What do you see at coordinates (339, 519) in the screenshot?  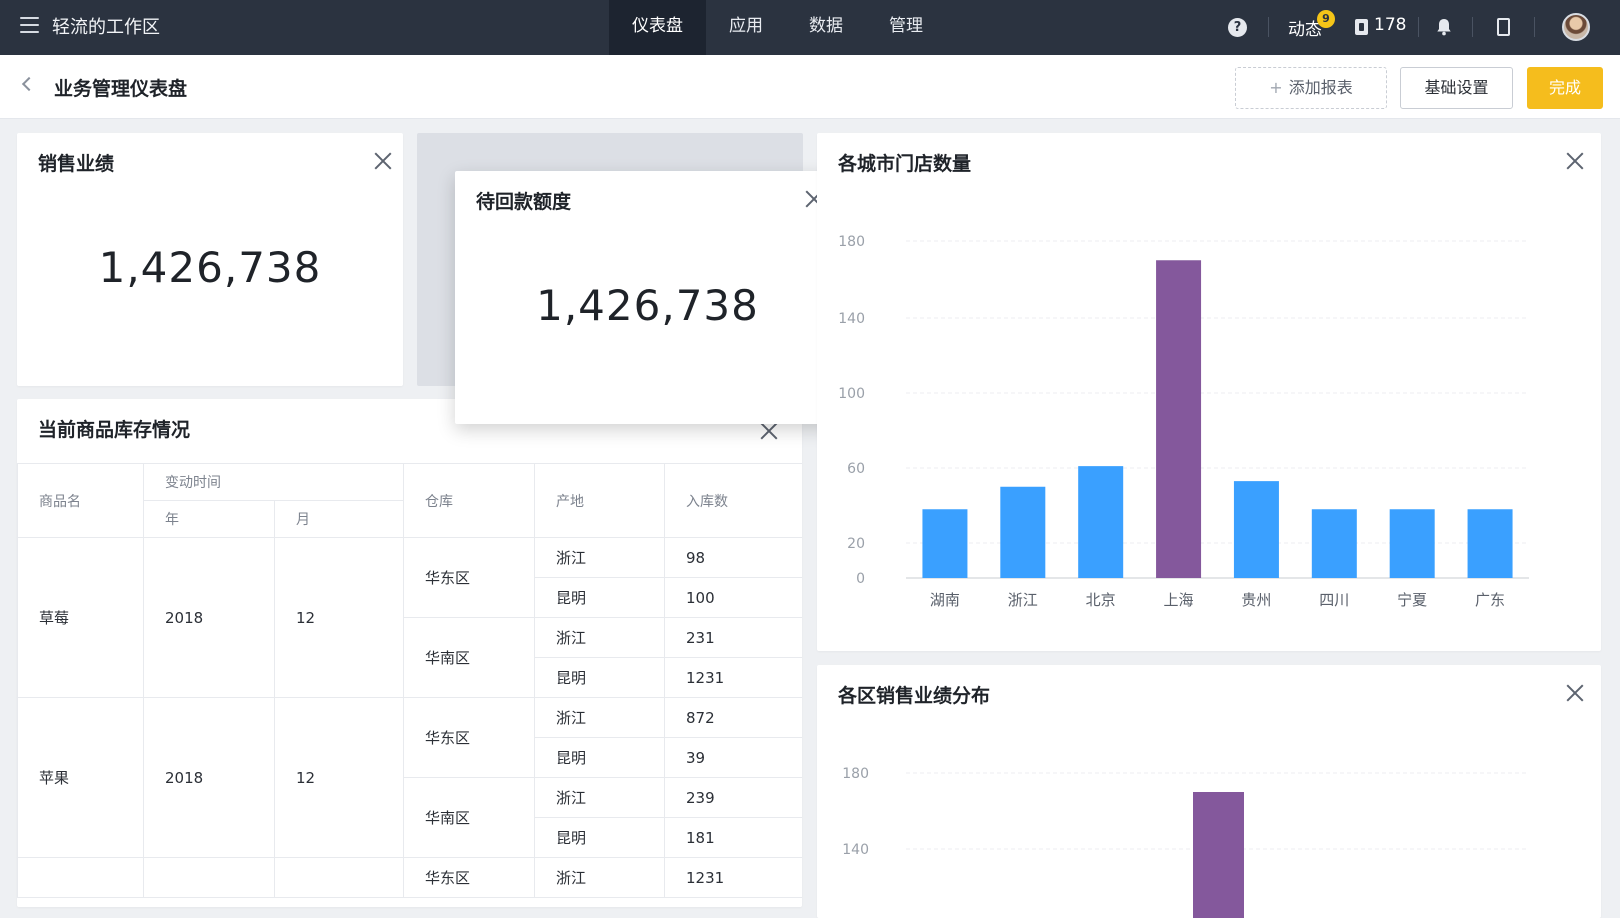 I see `column-header: 月` at bounding box center [339, 519].